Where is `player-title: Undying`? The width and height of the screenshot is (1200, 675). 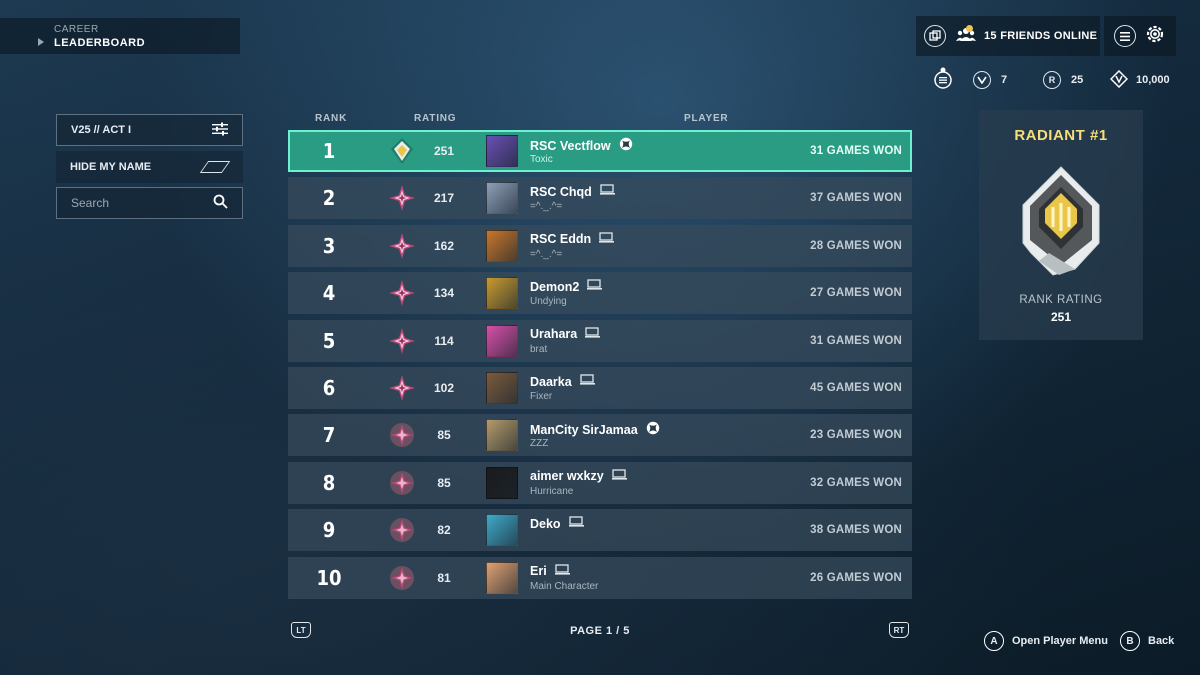
player-title: Undying is located at coordinates (548, 302).